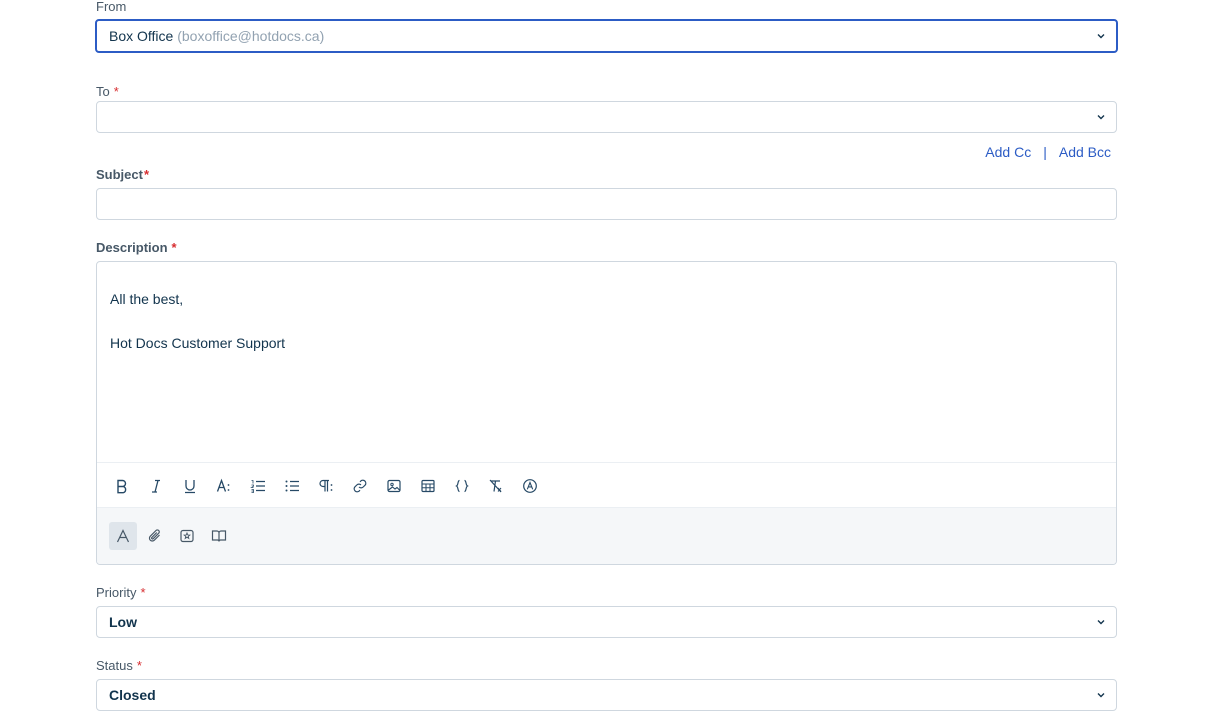 Image resolution: width=1225 pixels, height=718 pixels. I want to click on add-cc-link: Add Cc, so click(1008, 152).